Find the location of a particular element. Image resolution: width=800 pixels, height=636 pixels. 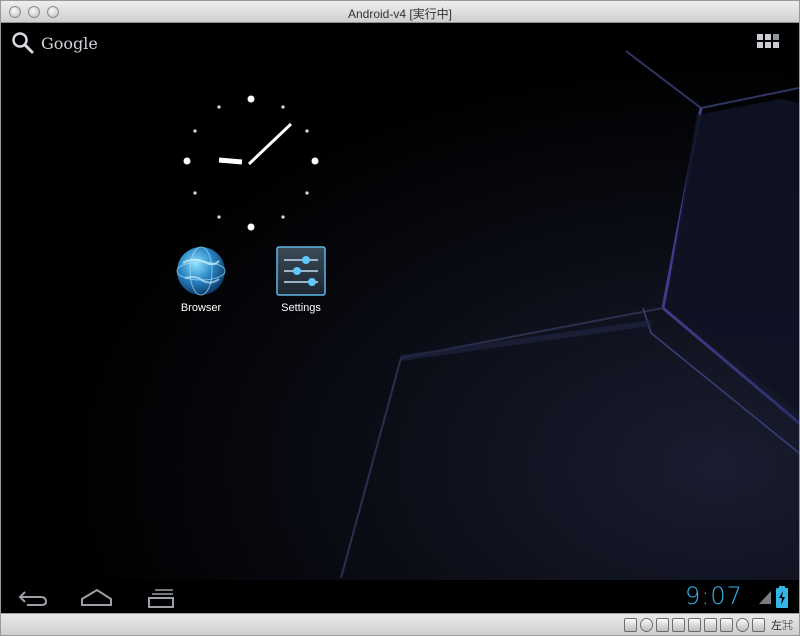

host-status-bar: 左⌘ is located at coordinates (400, 624).